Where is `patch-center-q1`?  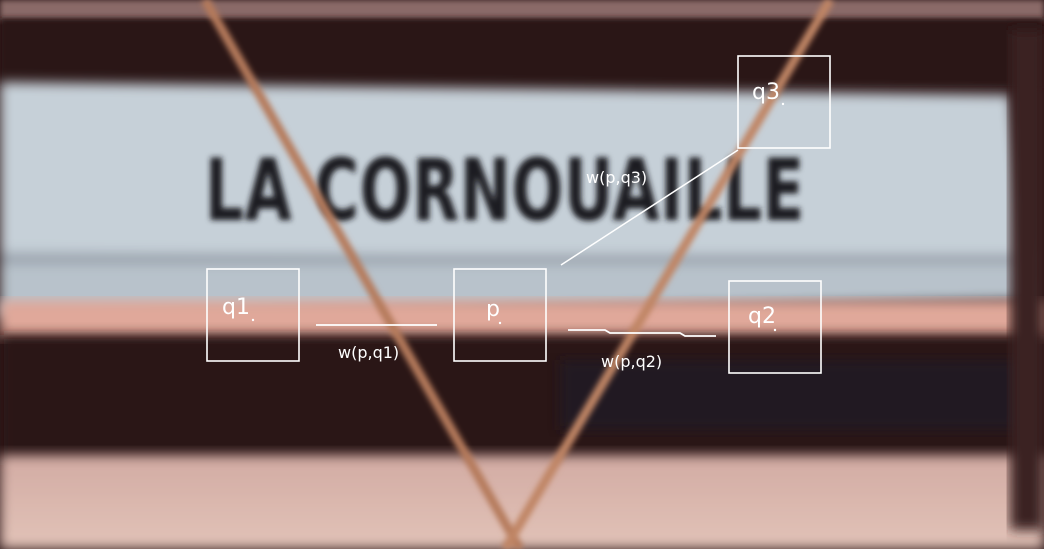
patch-center-q1 is located at coordinates (253, 320).